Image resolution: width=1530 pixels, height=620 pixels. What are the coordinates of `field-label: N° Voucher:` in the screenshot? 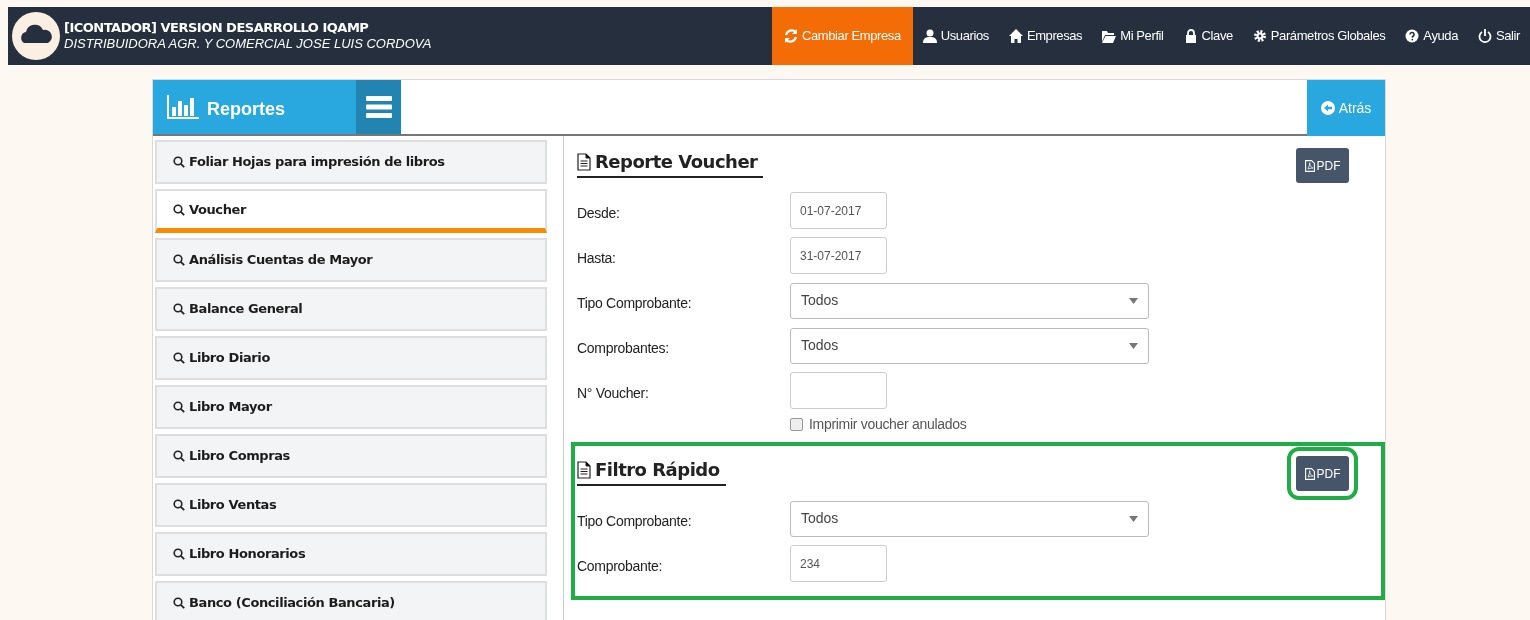 It's located at (613, 393).